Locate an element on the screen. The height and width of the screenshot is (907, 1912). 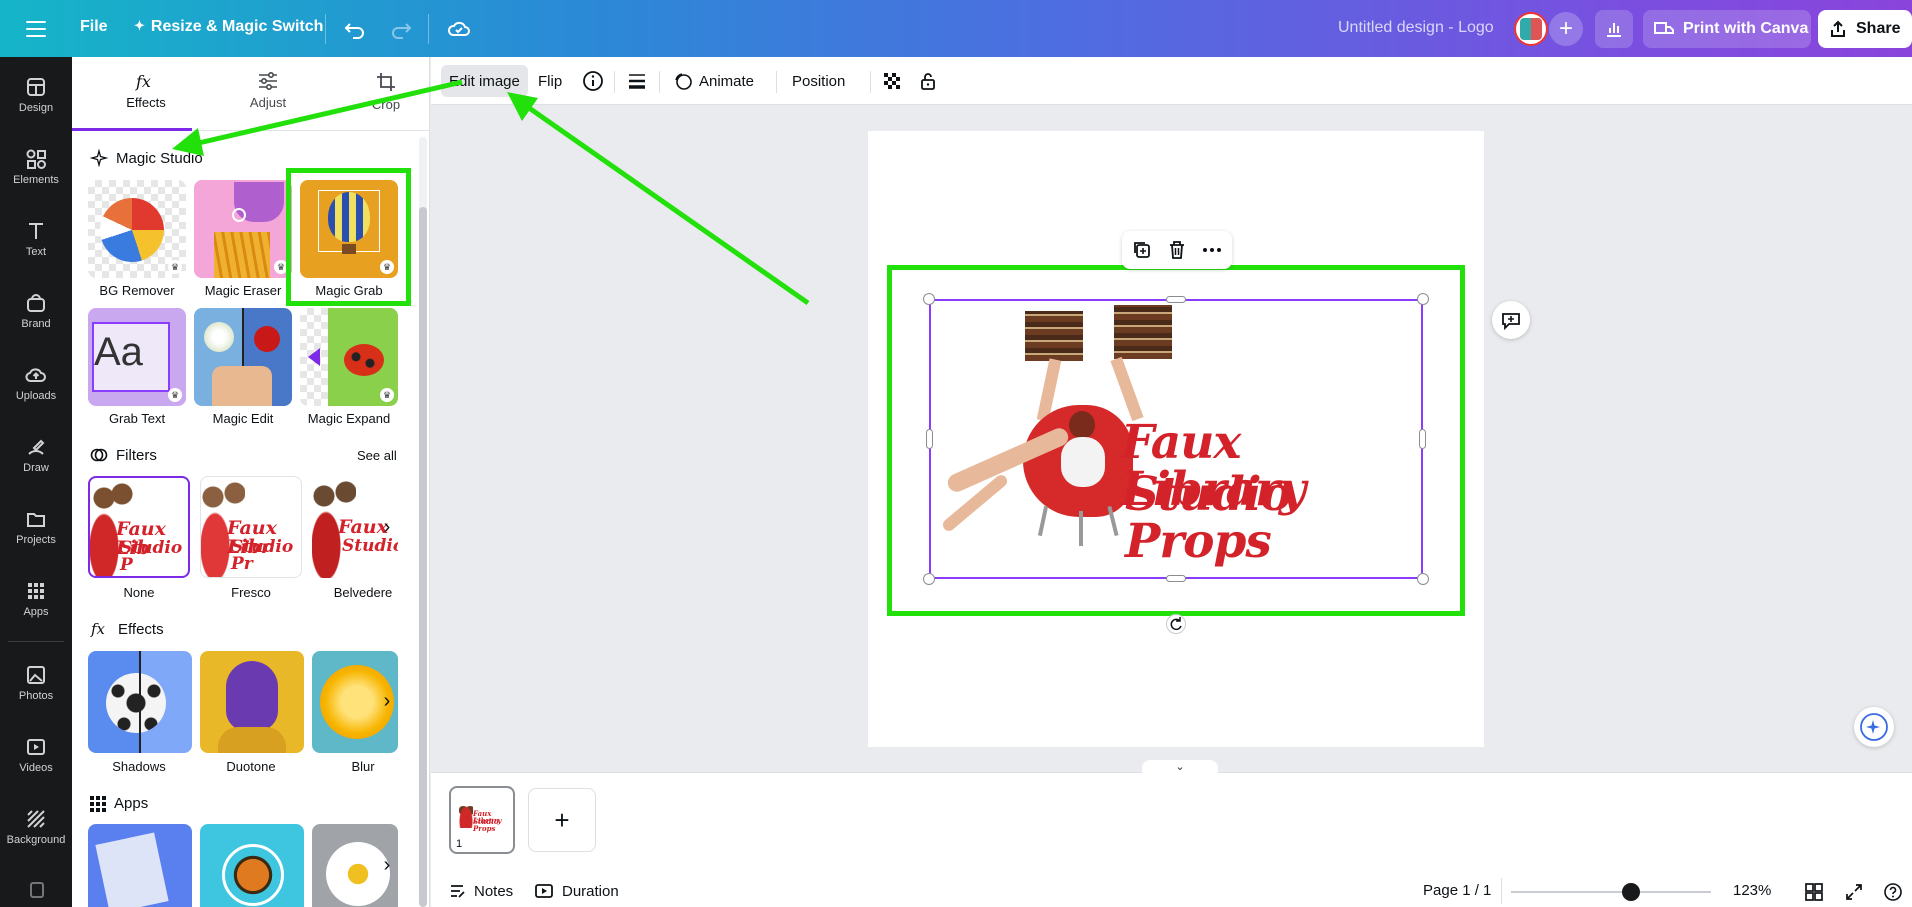
filter-fresco-tile: Faux Libr Studio Pr is located at coordinates (251, 527).